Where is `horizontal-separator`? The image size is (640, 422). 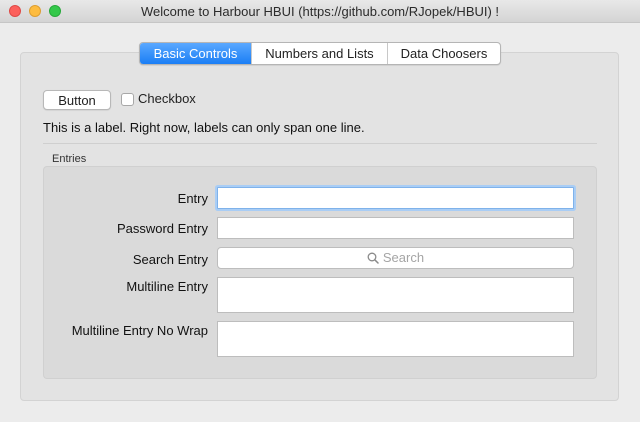
horizontal-separator is located at coordinates (320, 143).